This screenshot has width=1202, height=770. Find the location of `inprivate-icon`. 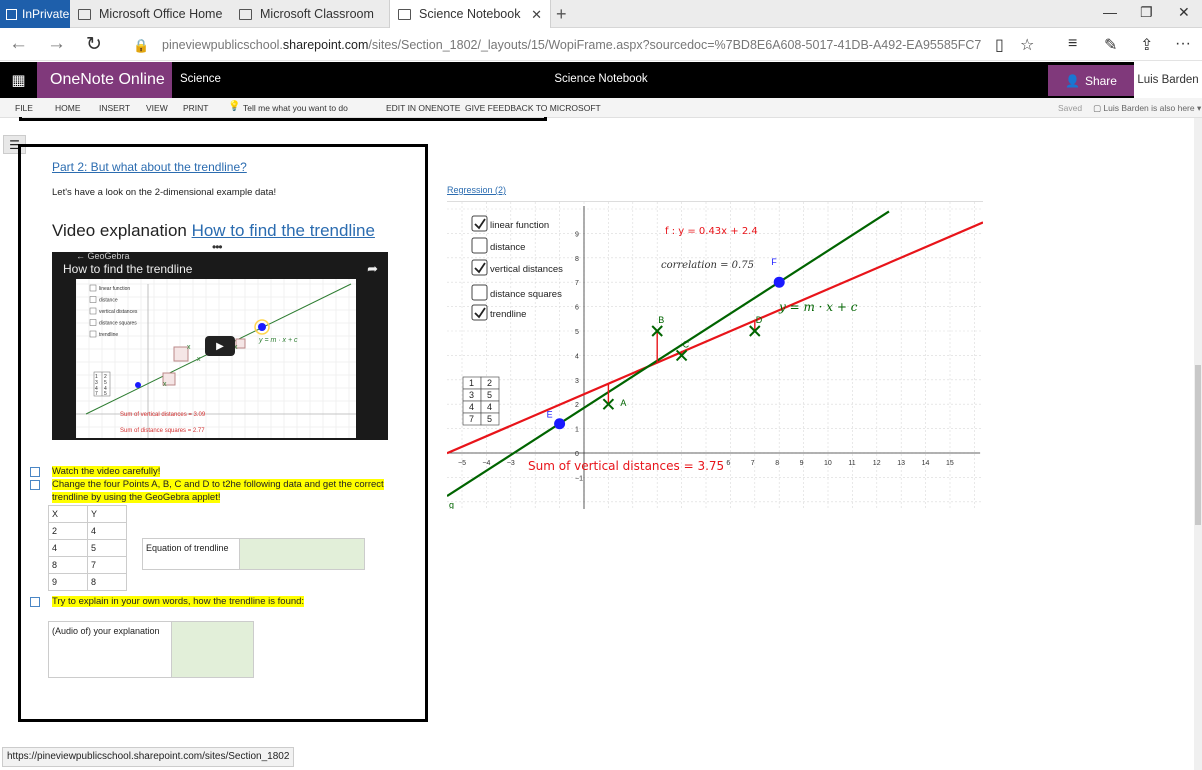

inprivate-icon is located at coordinates (11, 14).